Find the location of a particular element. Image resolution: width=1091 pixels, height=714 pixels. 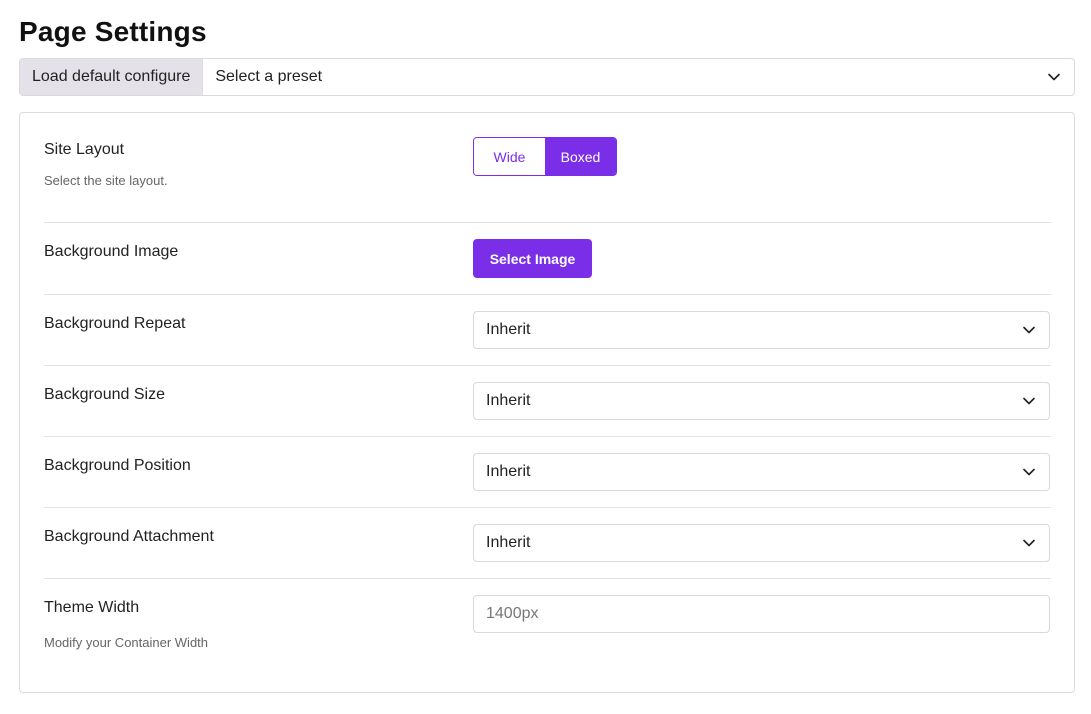

background-image-row: Background Image Select Image is located at coordinates (547, 259).